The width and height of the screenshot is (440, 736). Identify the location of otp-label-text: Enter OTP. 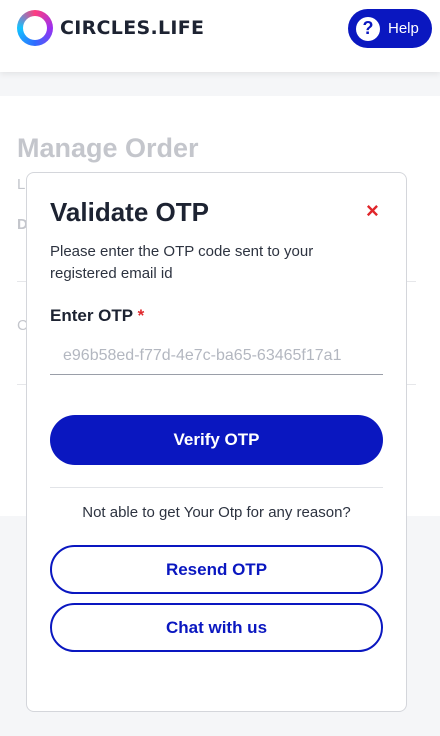
(91, 315).